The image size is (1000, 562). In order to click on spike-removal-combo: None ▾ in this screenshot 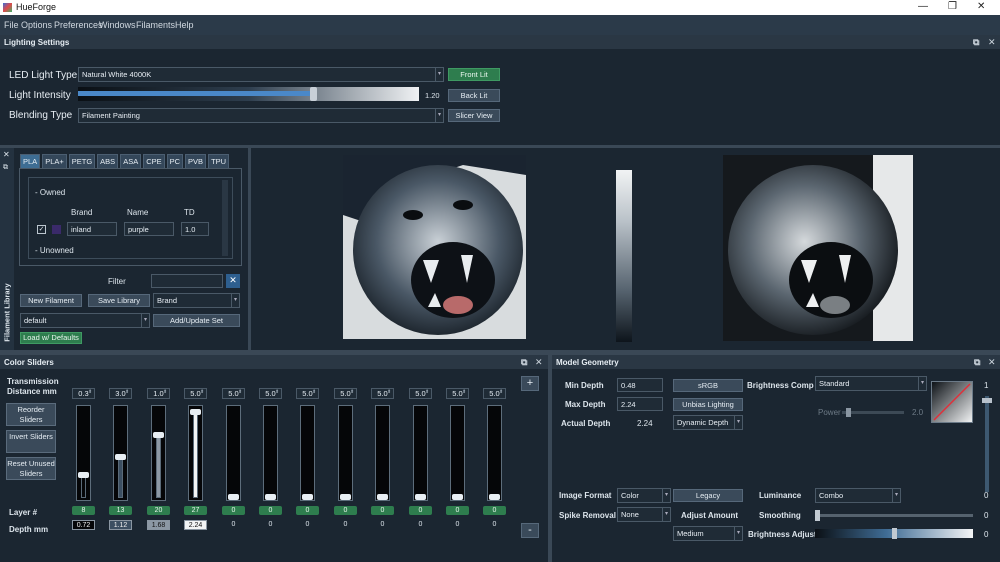, I will do `click(644, 514)`.